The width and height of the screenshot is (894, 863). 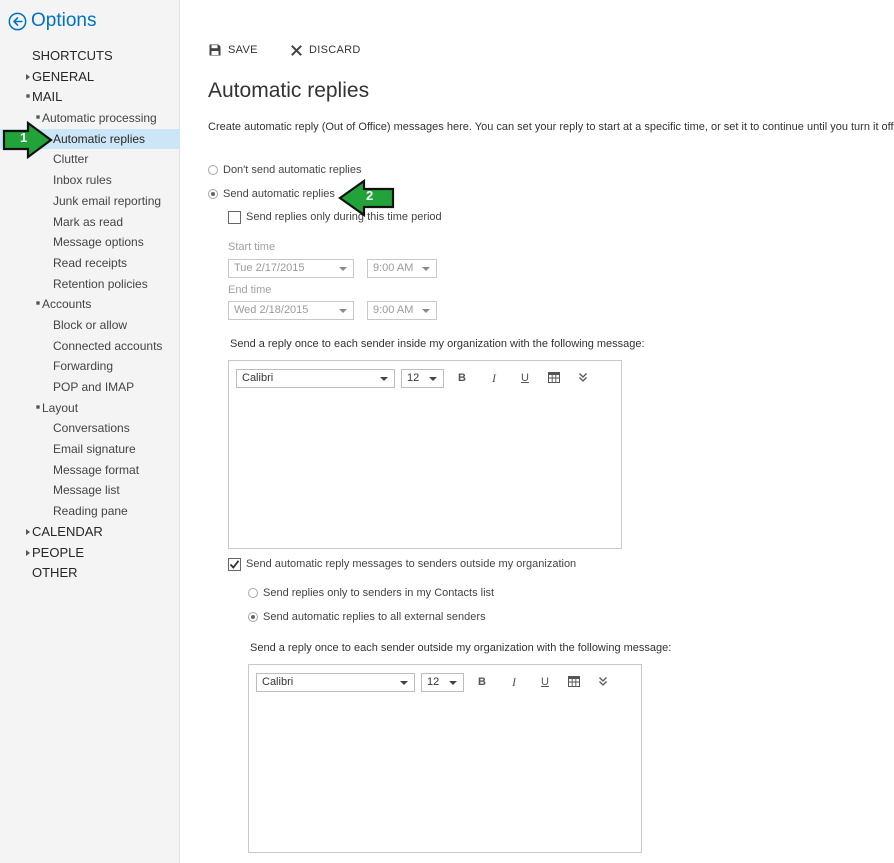 What do you see at coordinates (90, 201) in the screenshot?
I see `nav-junk-email-reporting: Junk email reporting` at bounding box center [90, 201].